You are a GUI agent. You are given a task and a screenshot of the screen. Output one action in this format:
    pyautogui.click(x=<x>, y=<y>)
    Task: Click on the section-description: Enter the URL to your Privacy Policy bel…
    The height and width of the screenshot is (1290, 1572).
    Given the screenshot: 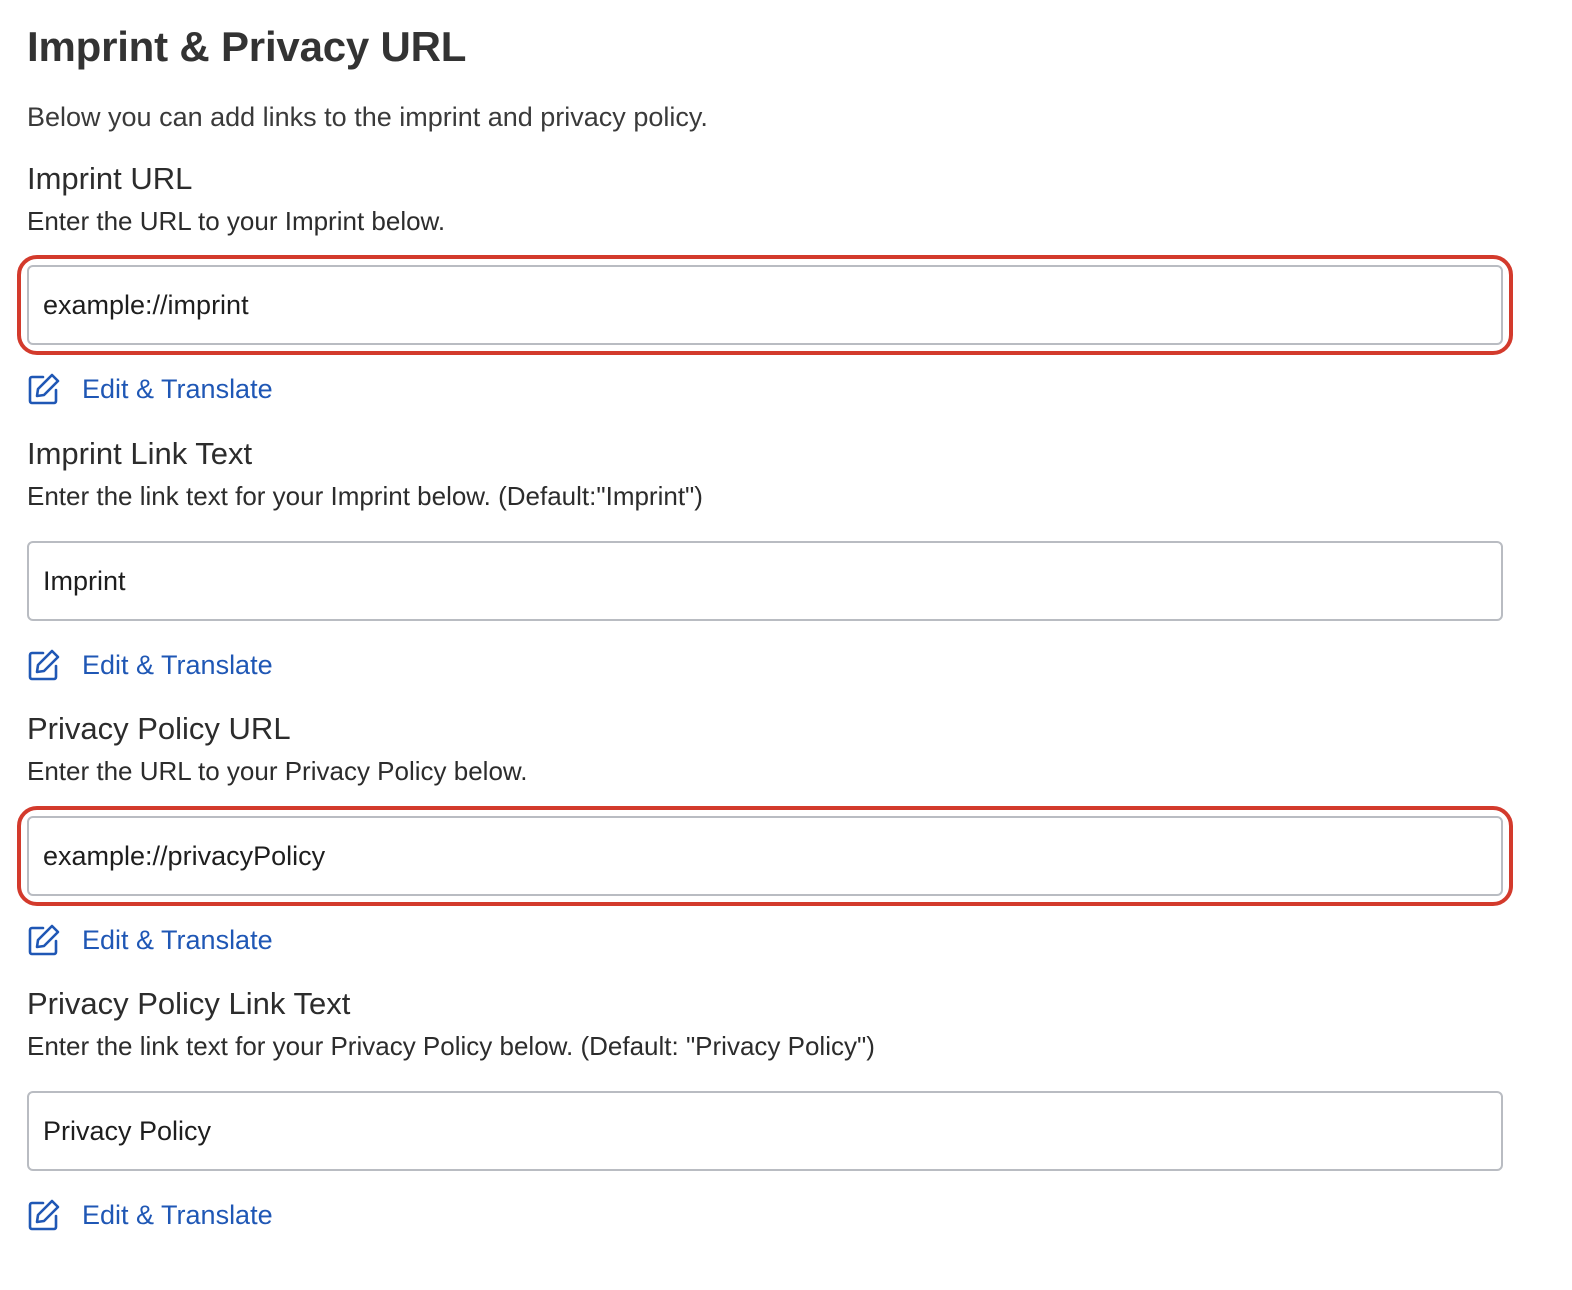 What is the action you would take?
    pyautogui.click(x=277, y=771)
    